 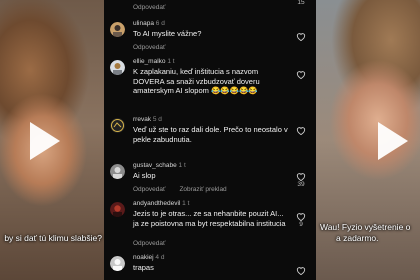 I want to click on like-count: 9, so click(x=301, y=224).